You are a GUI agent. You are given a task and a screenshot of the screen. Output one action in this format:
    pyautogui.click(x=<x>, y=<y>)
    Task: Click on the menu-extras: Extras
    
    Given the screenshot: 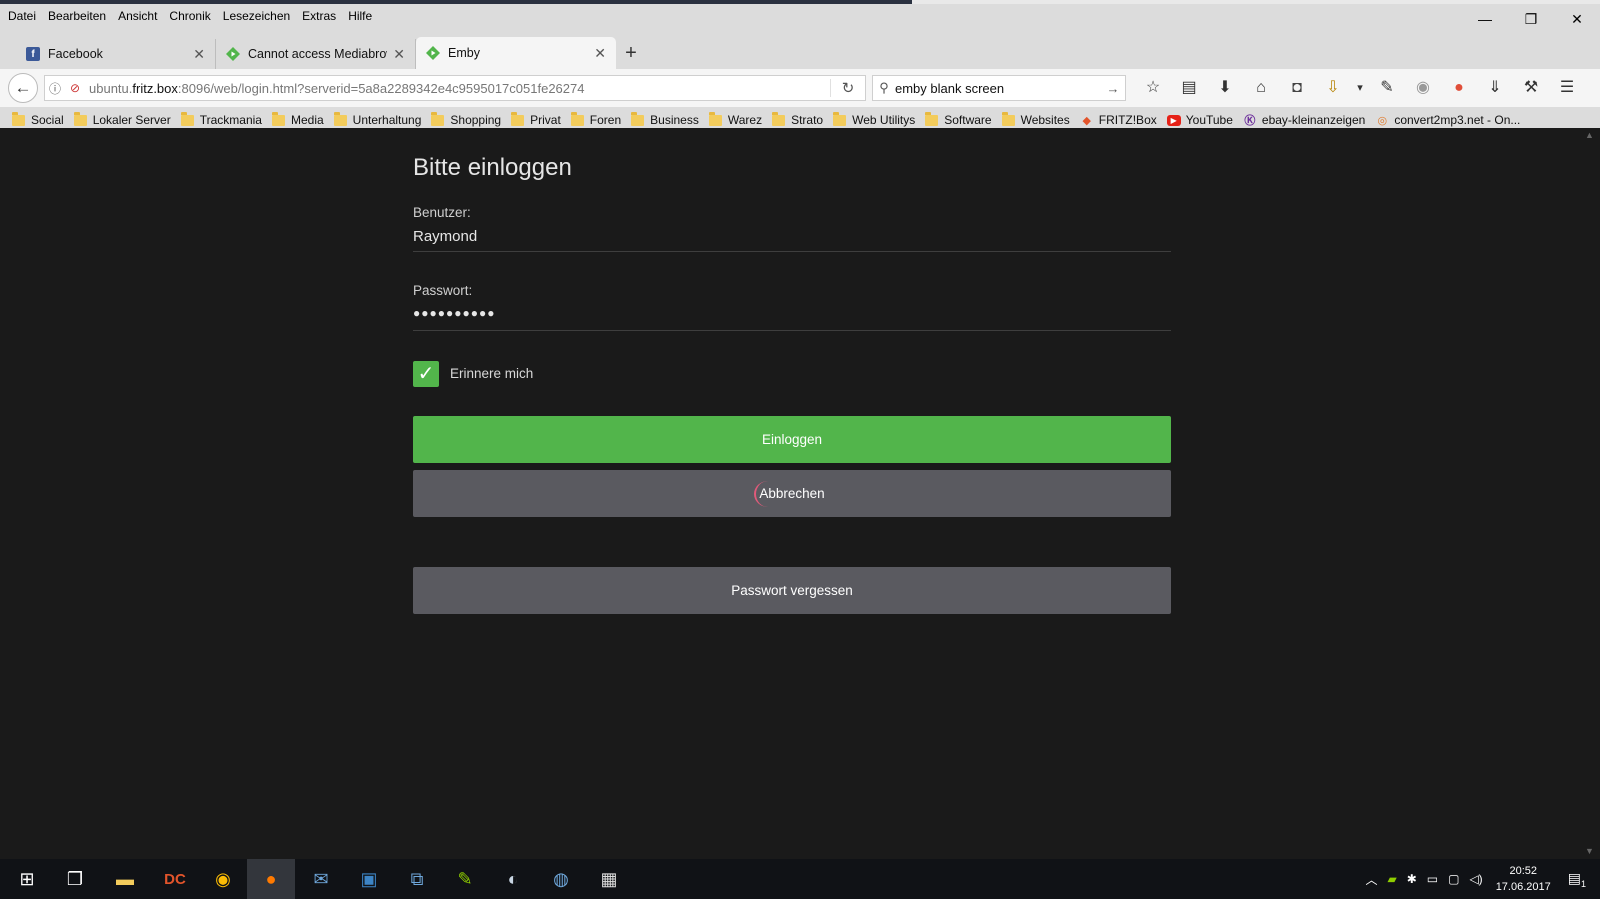 What is the action you would take?
    pyautogui.click(x=319, y=17)
    